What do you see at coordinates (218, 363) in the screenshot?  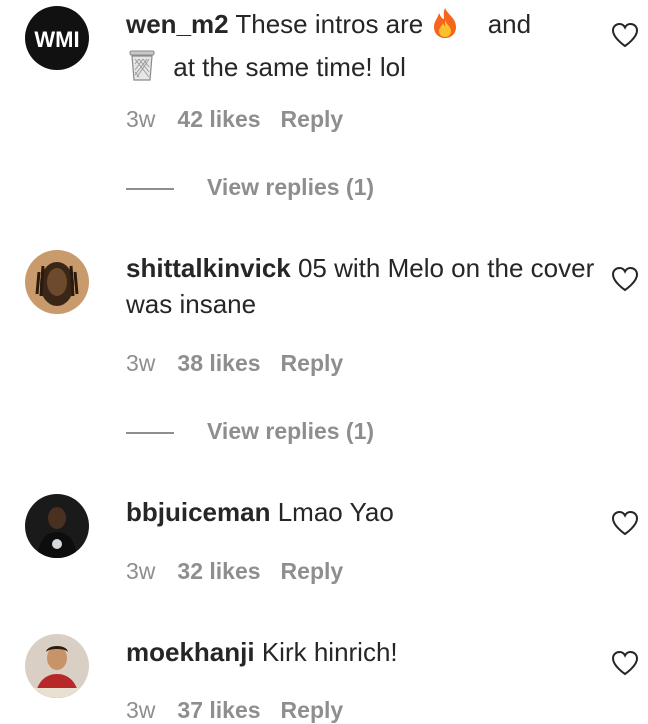 I see `likes-count: 38 likes` at bounding box center [218, 363].